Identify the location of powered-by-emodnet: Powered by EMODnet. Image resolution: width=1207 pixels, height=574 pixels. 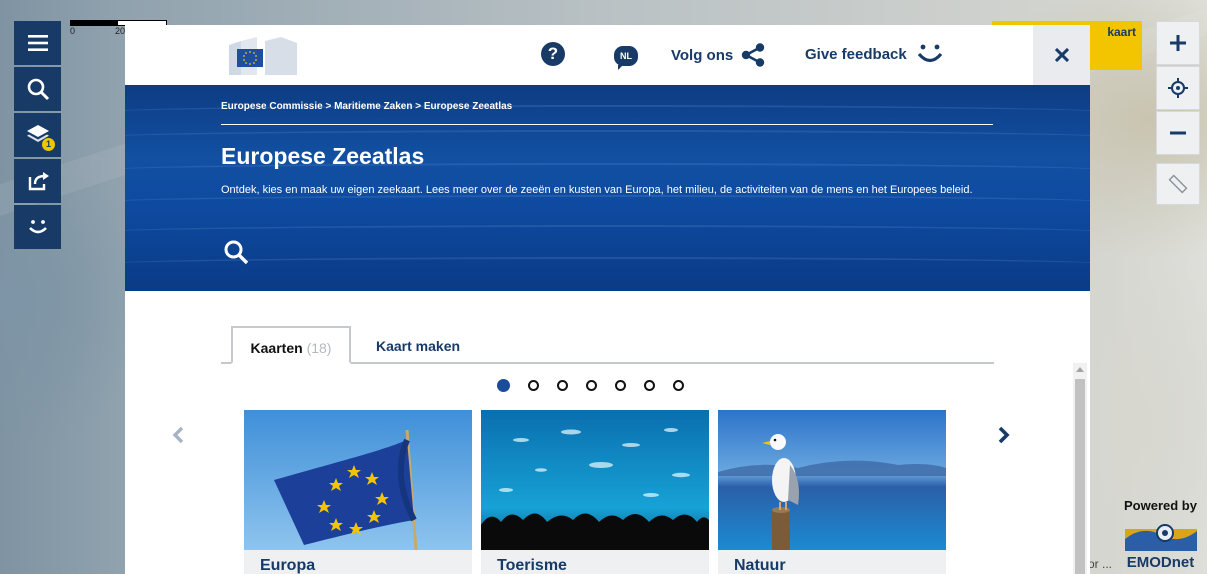
(1160, 534).